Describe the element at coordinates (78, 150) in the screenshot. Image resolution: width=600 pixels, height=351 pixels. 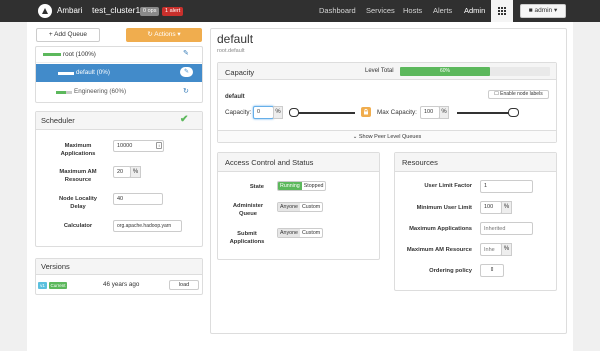
I see `max-applications-label: Maximum Applications` at that location.